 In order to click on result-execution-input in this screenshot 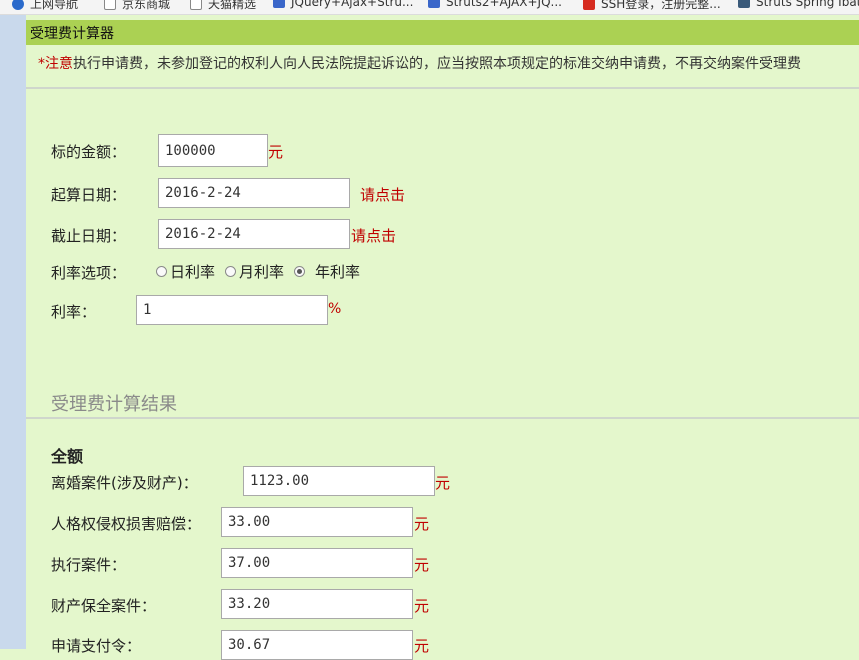, I will do `click(317, 563)`.